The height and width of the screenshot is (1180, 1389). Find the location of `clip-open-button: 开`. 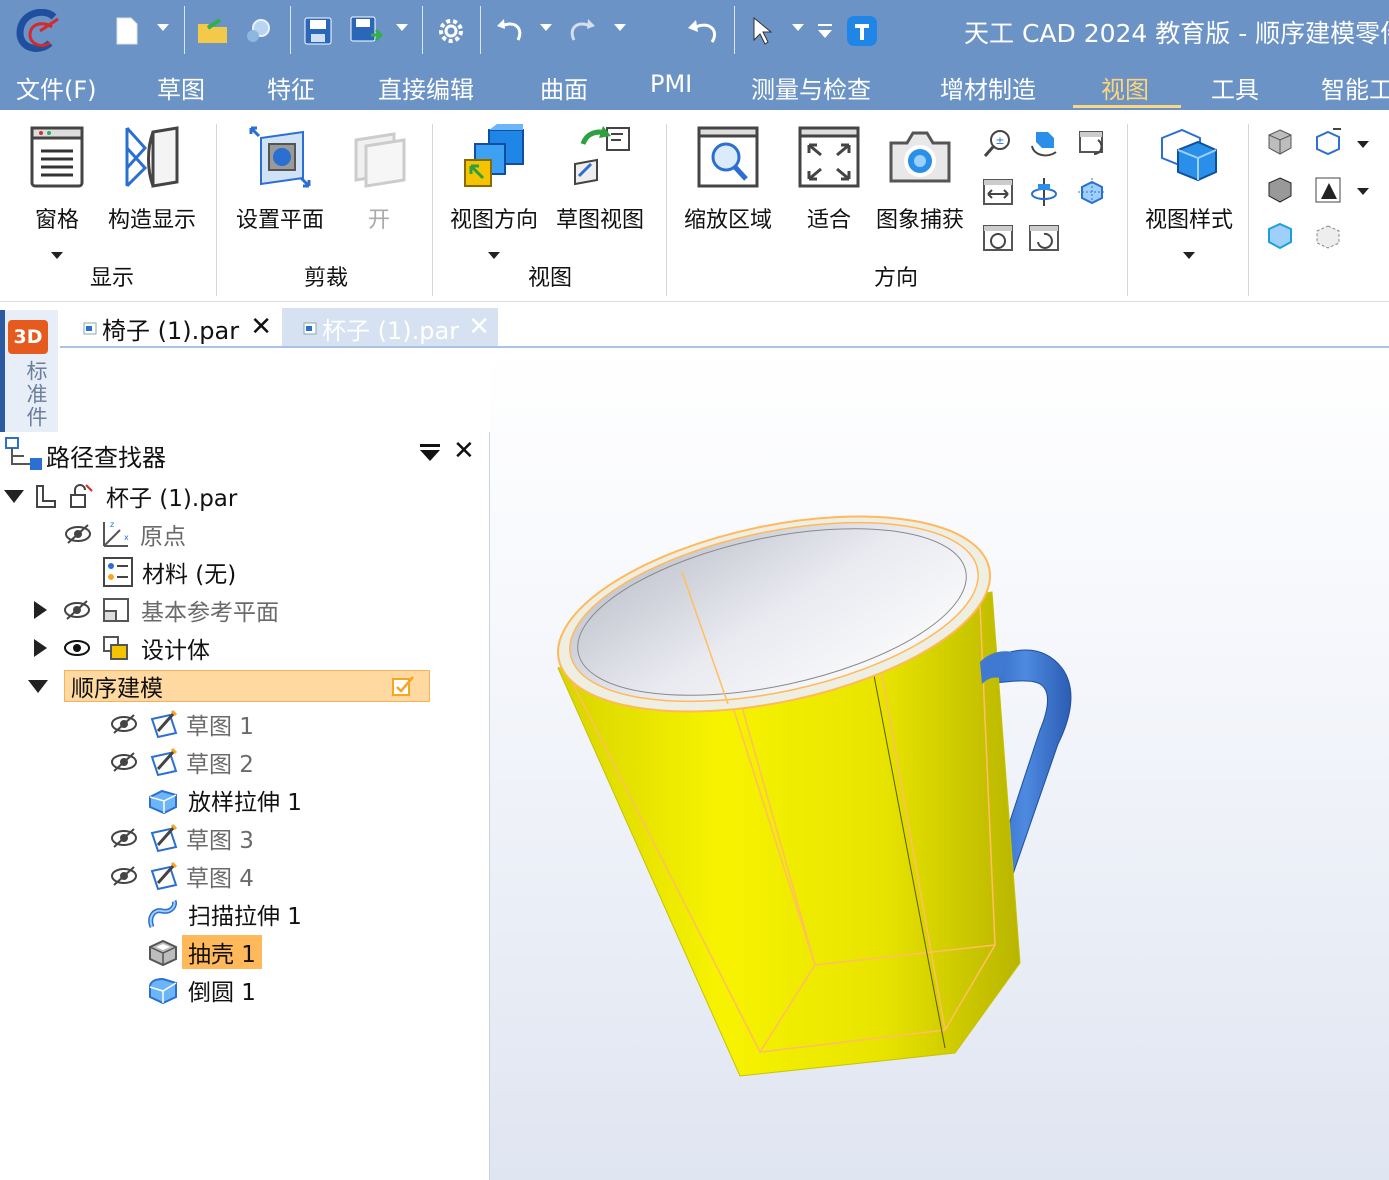

clip-open-button: 开 is located at coordinates (379, 178).